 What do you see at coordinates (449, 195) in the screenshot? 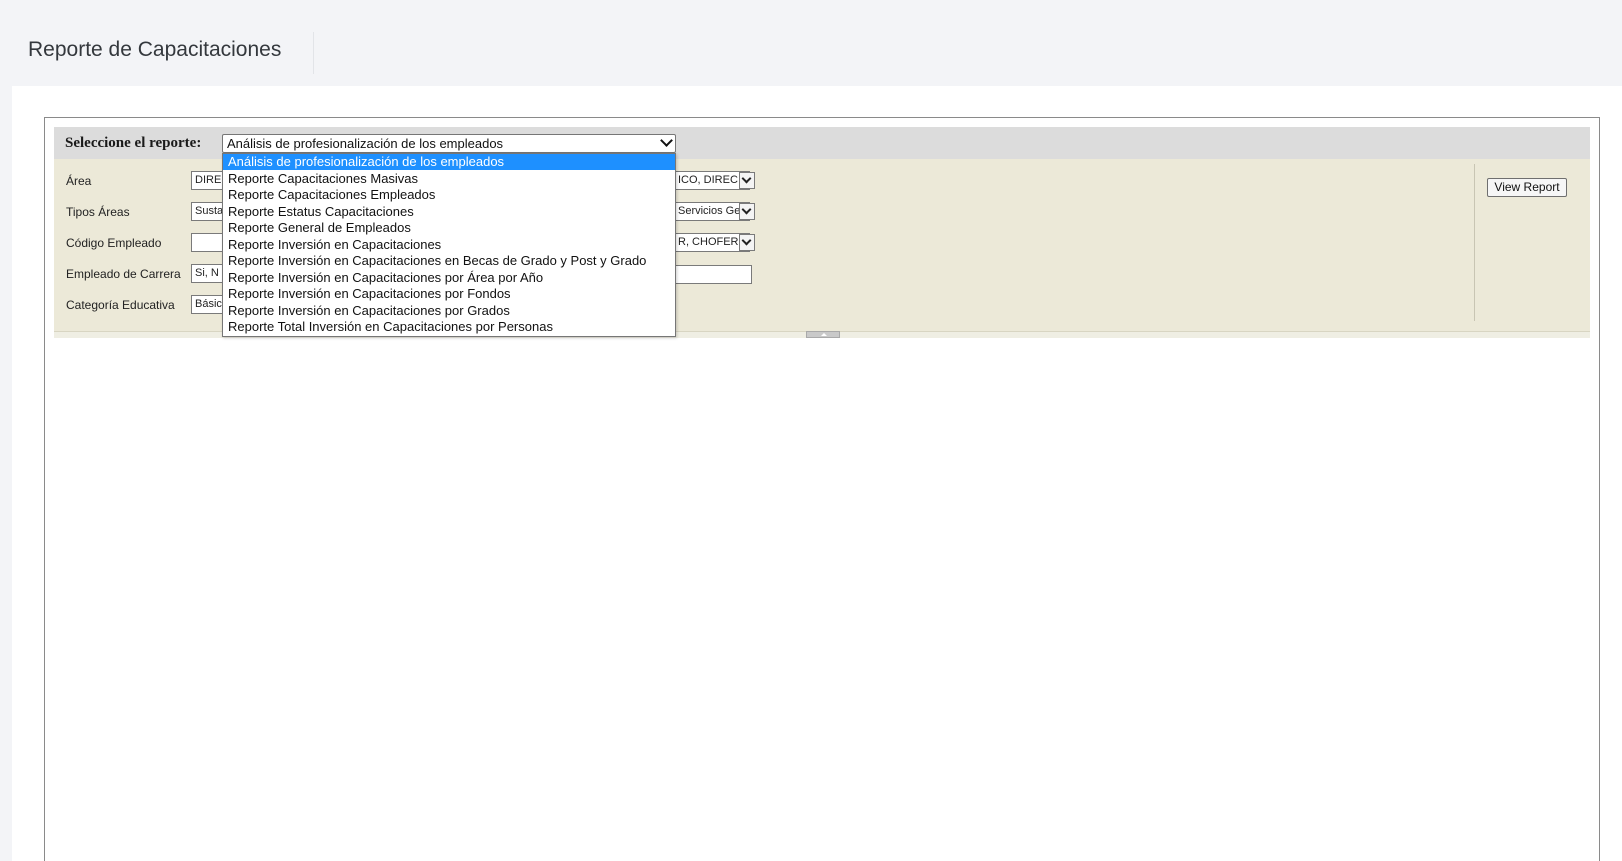
I see `report-option: Reporte Capacitaciones Empleados` at bounding box center [449, 195].